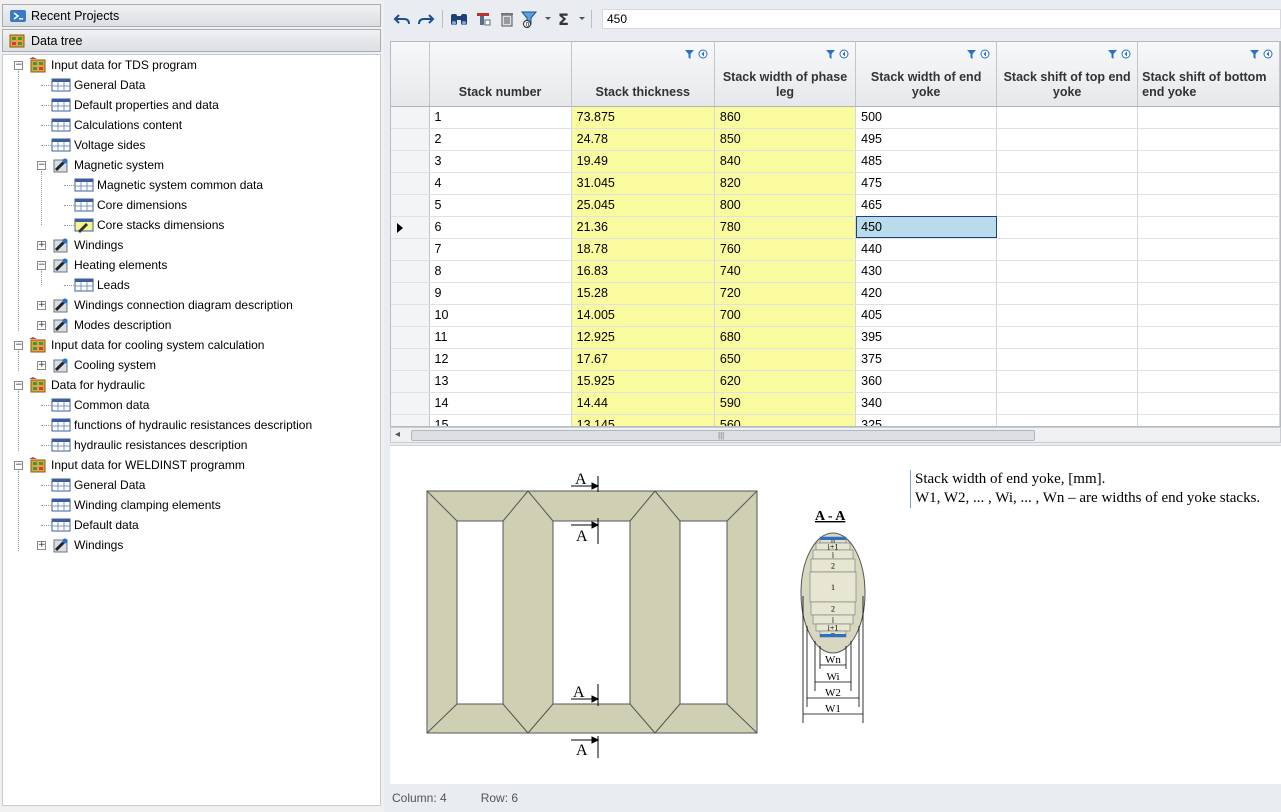 The width and height of the screenshot is (1281, 812). What do you see at coordinates (500, 183) in the screenshot?
I see `table-cell: 4` at bounding box center [500, 183].